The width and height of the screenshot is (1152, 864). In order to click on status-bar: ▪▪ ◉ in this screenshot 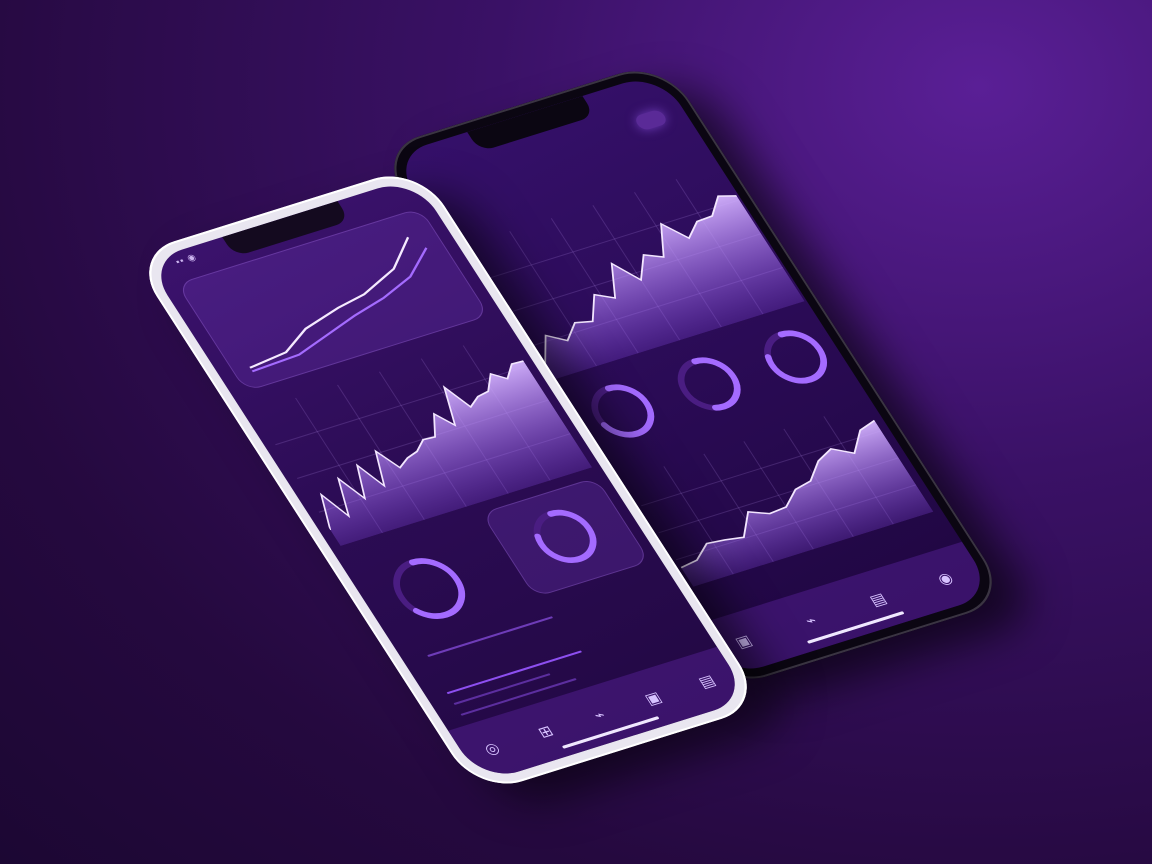, I will do `click(186, 259)`.